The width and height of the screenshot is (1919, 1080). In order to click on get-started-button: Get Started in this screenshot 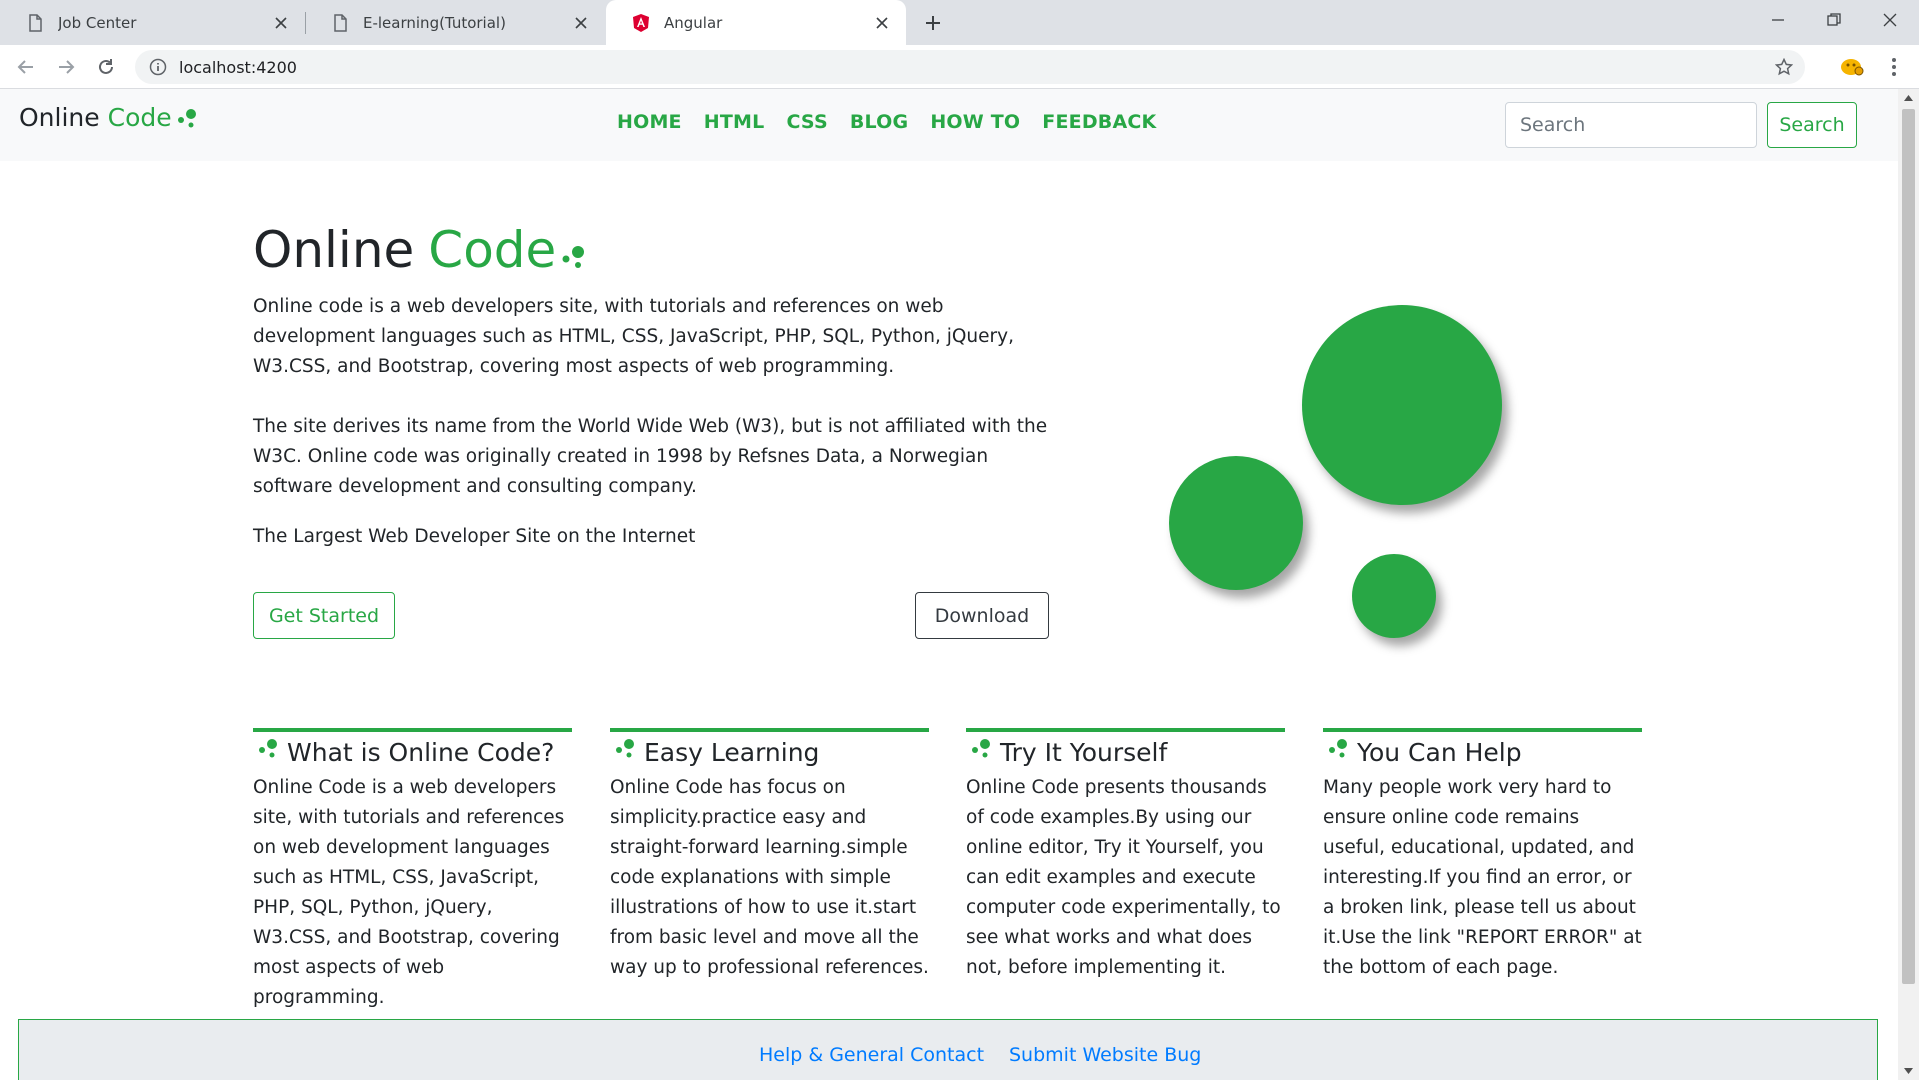, I will do `click(324, 615)`.